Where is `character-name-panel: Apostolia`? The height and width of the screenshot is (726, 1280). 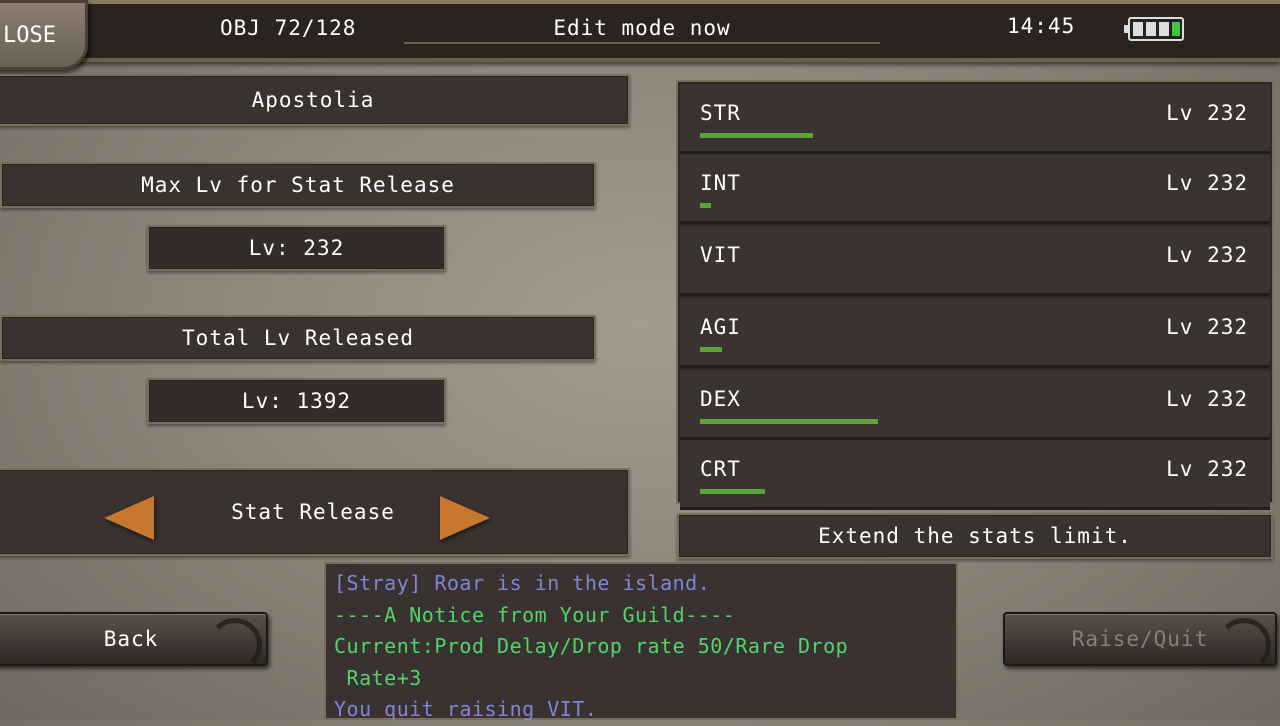 character-name-panel: Apostolia is located at coordinates (315, 100).